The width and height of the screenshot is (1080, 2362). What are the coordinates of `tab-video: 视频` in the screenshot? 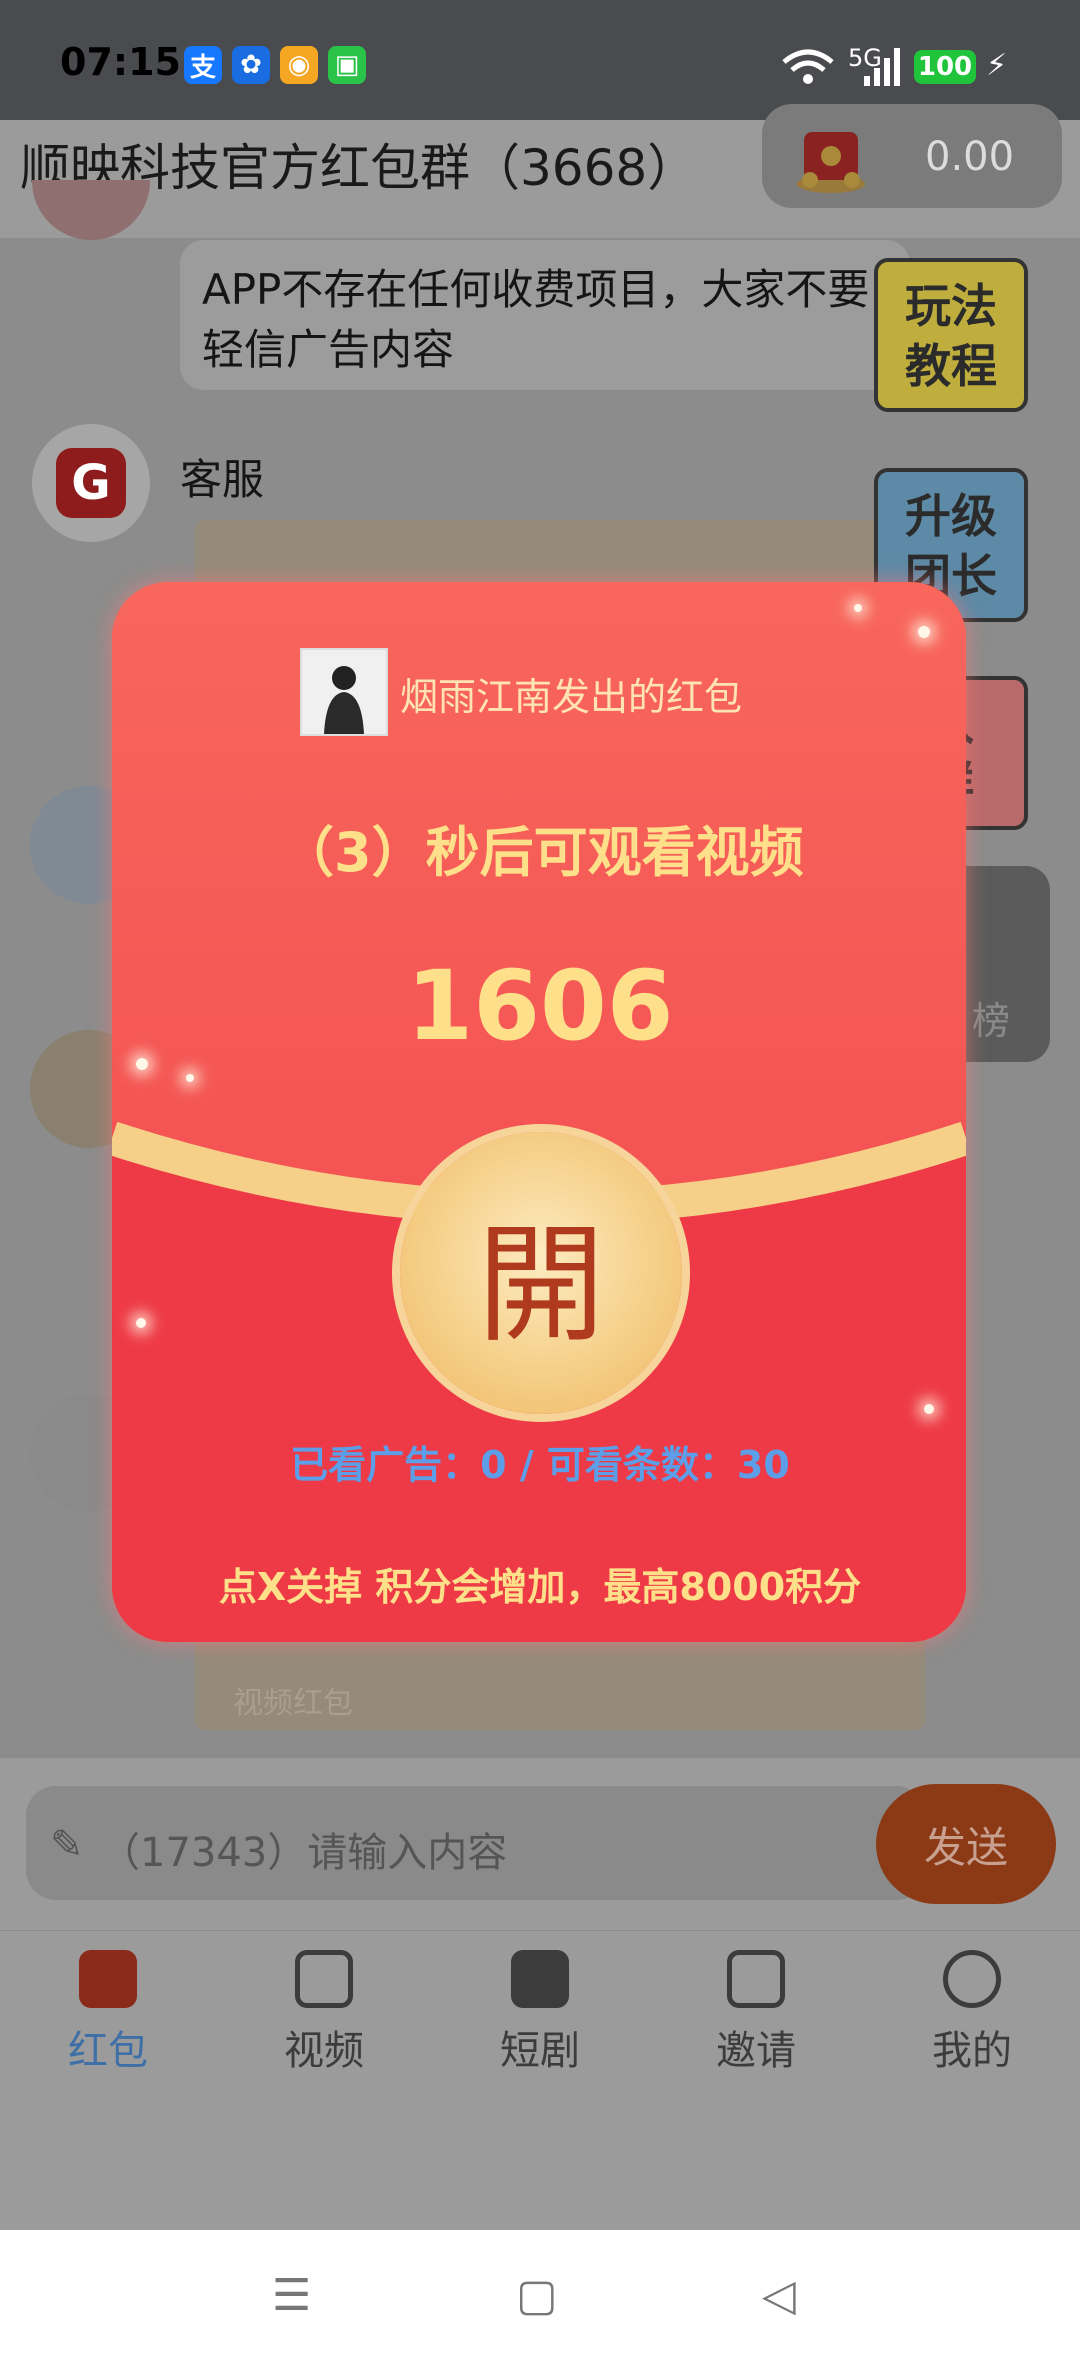 It's located at (324, 2013).